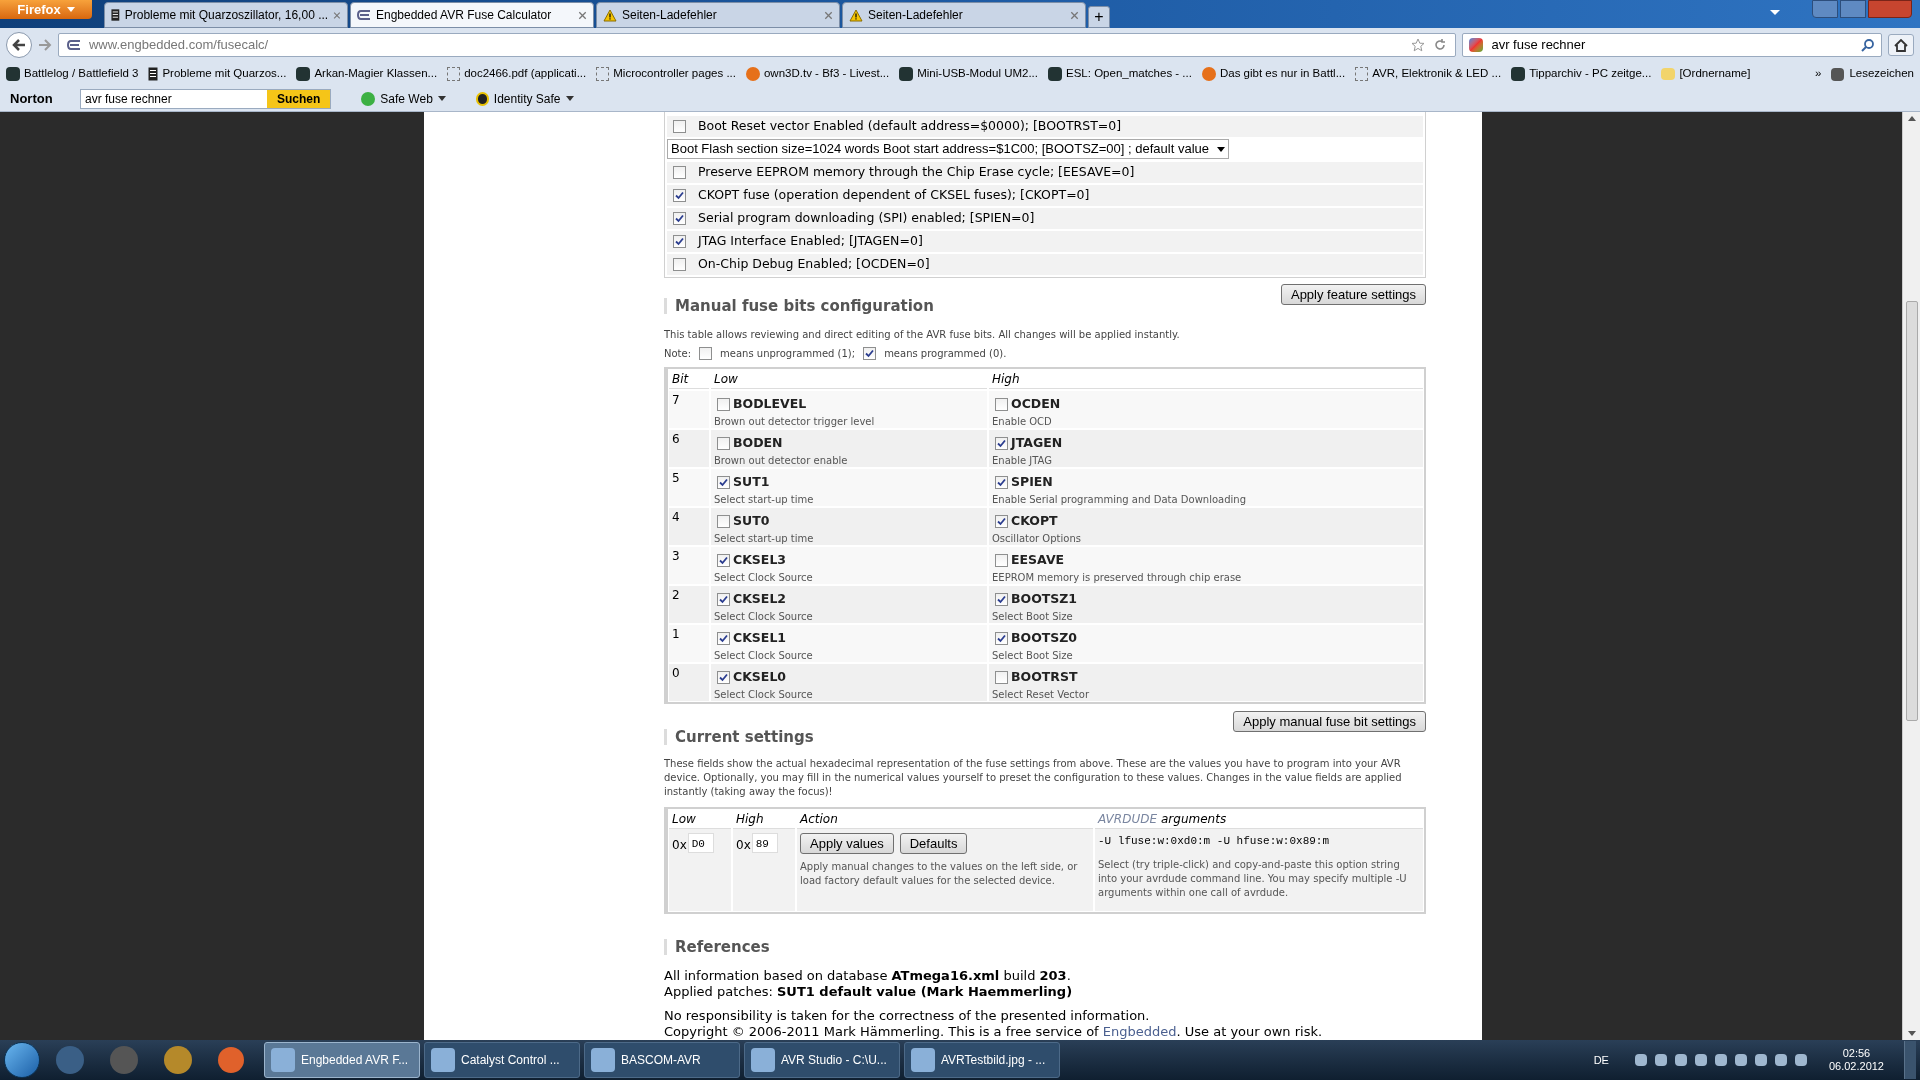 The height and width of the screenshot is (1080, 1920). I want to click on start-button, so click(22, 1060).